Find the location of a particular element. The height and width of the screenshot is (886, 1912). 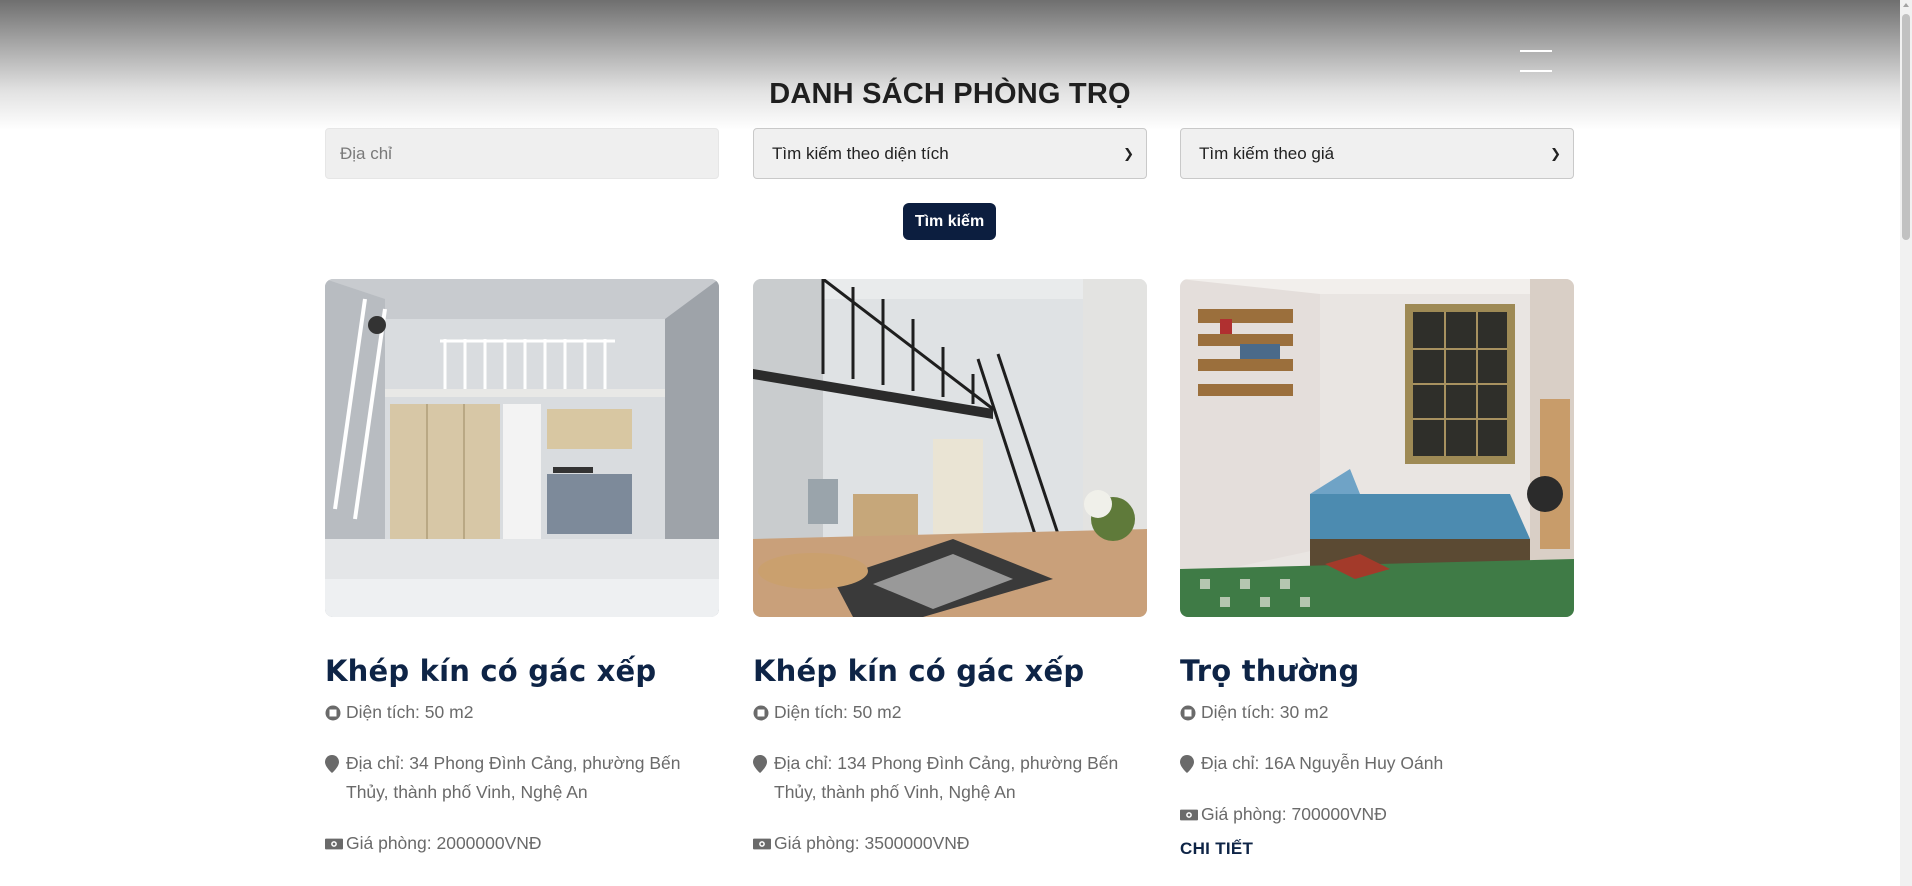

room-price: Giá phòng: 2000000VNĐ is located at coordinates (522, 843).